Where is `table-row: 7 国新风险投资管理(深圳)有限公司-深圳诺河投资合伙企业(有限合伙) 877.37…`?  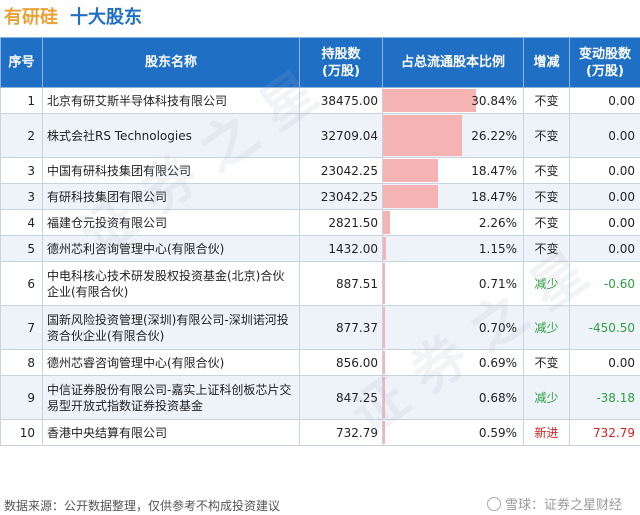
table-row: 7 国新风险投资管理(深圳)有限公司-深圳诺河投资合伙企业(有限合伙) 877.37… is located at coordinates (320, 327).